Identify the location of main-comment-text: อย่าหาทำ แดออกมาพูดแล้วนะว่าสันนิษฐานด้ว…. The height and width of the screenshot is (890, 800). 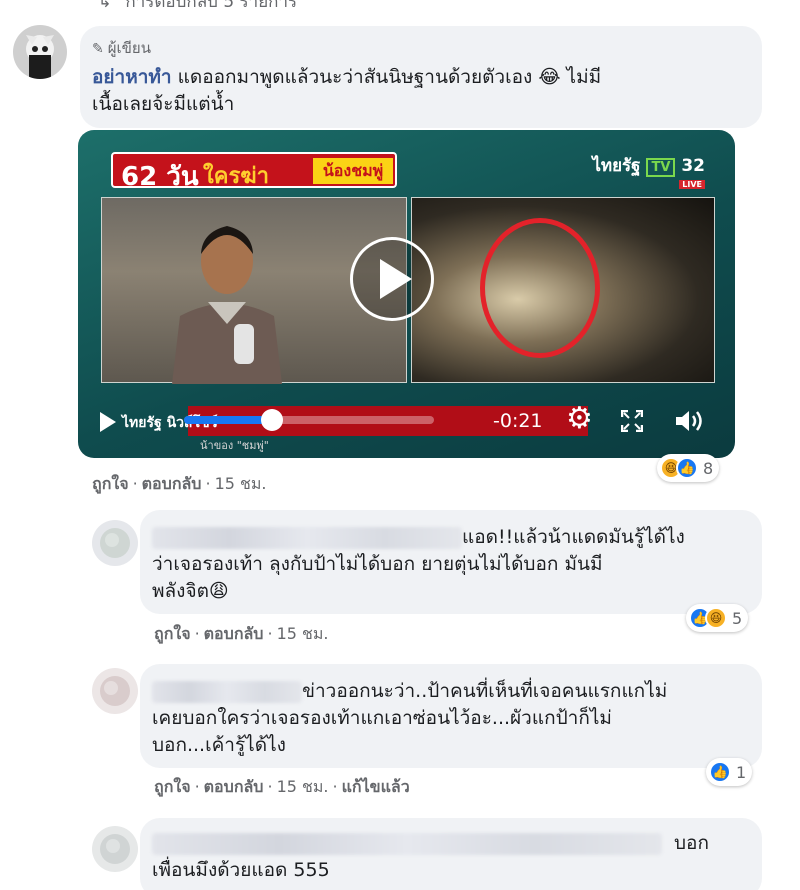
(422, 91).